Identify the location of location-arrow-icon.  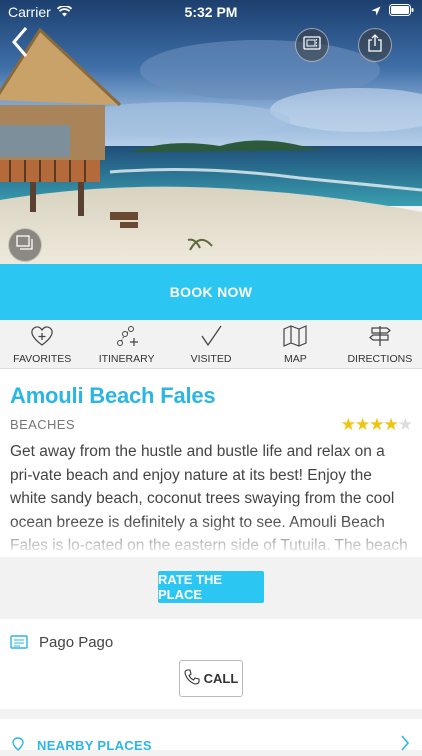
(376, 11).